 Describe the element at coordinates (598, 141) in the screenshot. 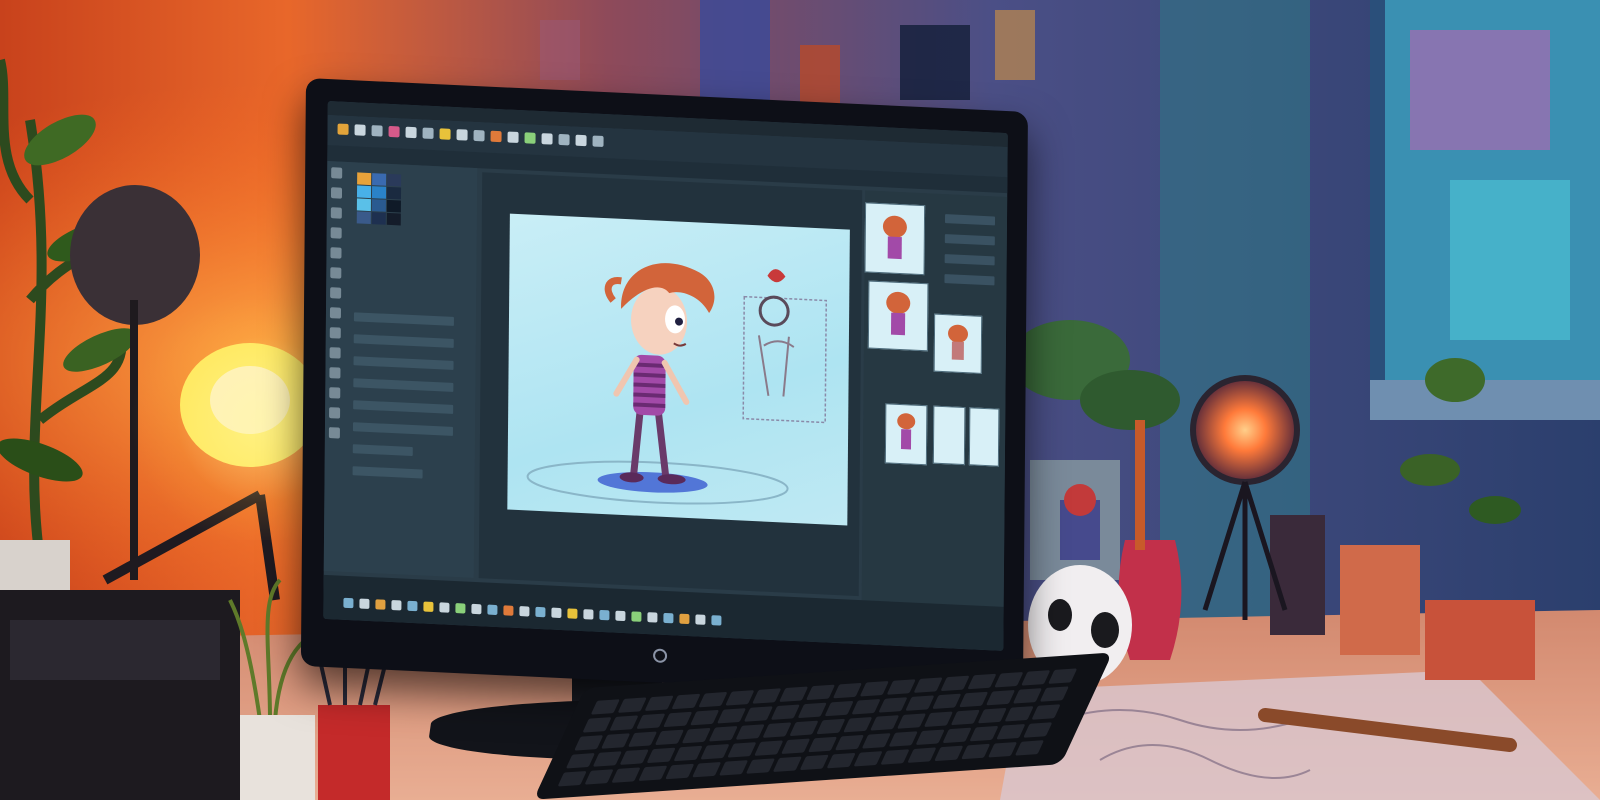

I see `settings-icon` at that location.